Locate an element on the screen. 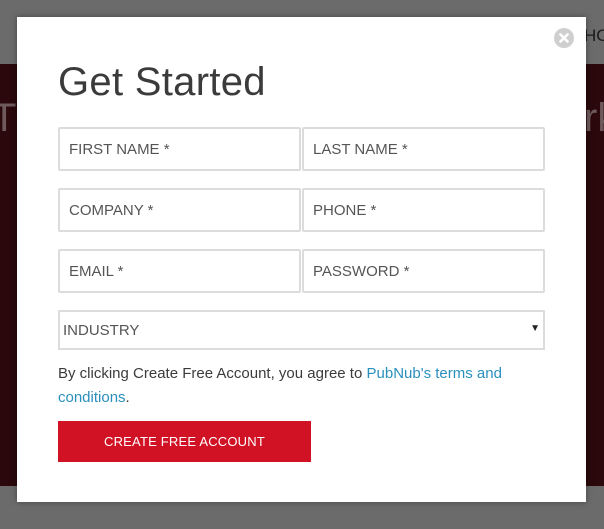 The width and height of the screenshot is (604, 529). background-hero-text-left: T is located at coordinates (8, 118).